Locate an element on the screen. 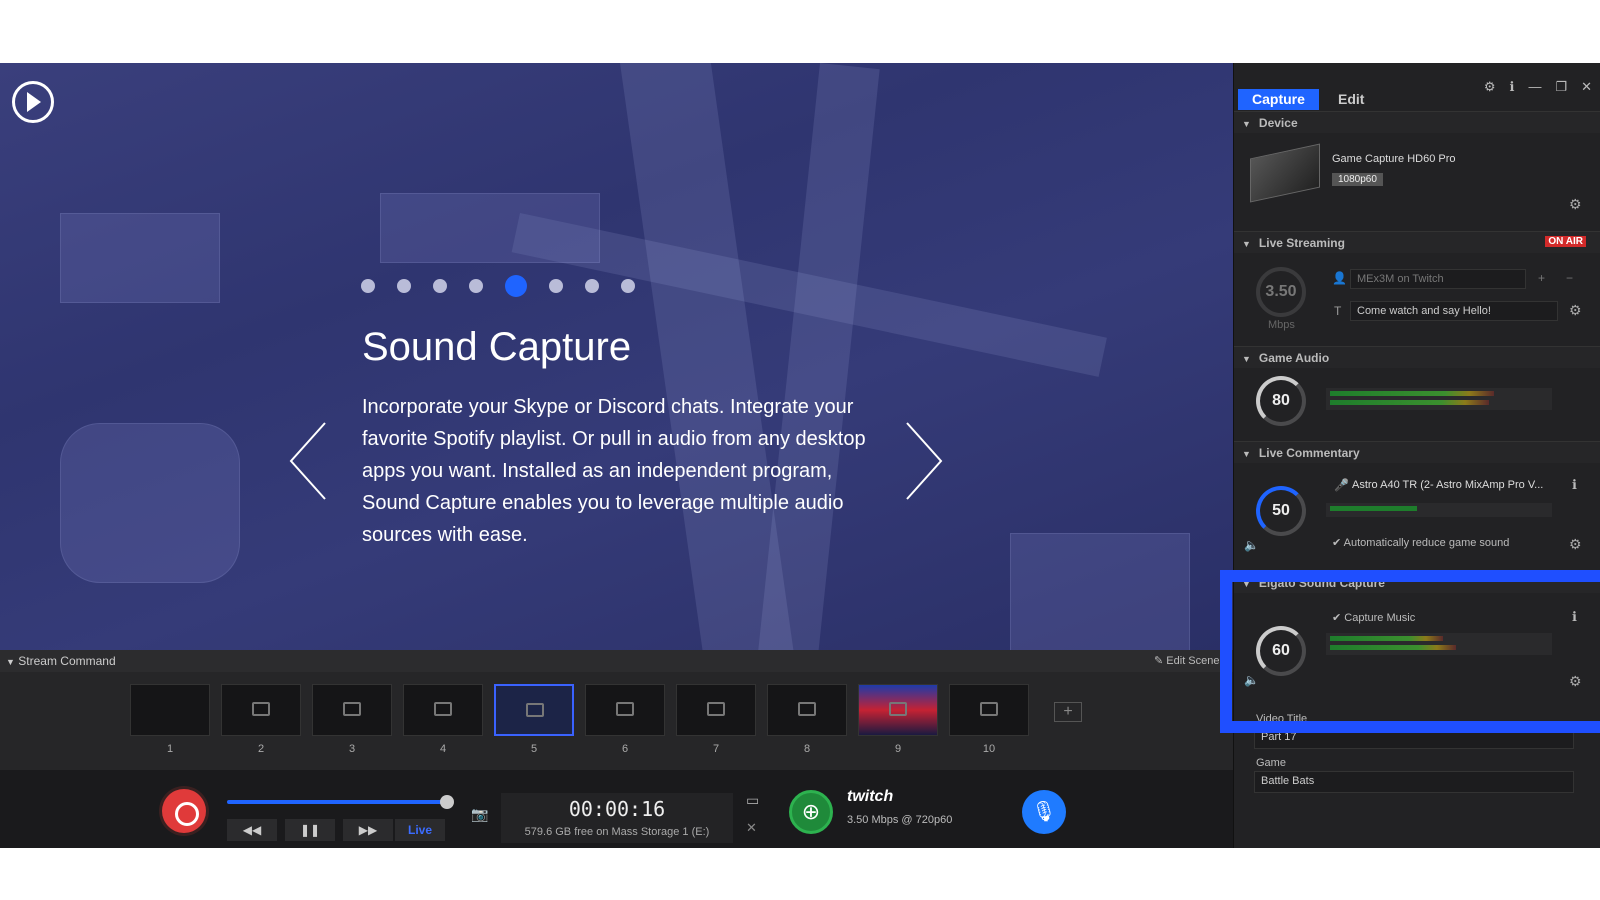  timeline-scrubber is located at coordinates (447, 802).